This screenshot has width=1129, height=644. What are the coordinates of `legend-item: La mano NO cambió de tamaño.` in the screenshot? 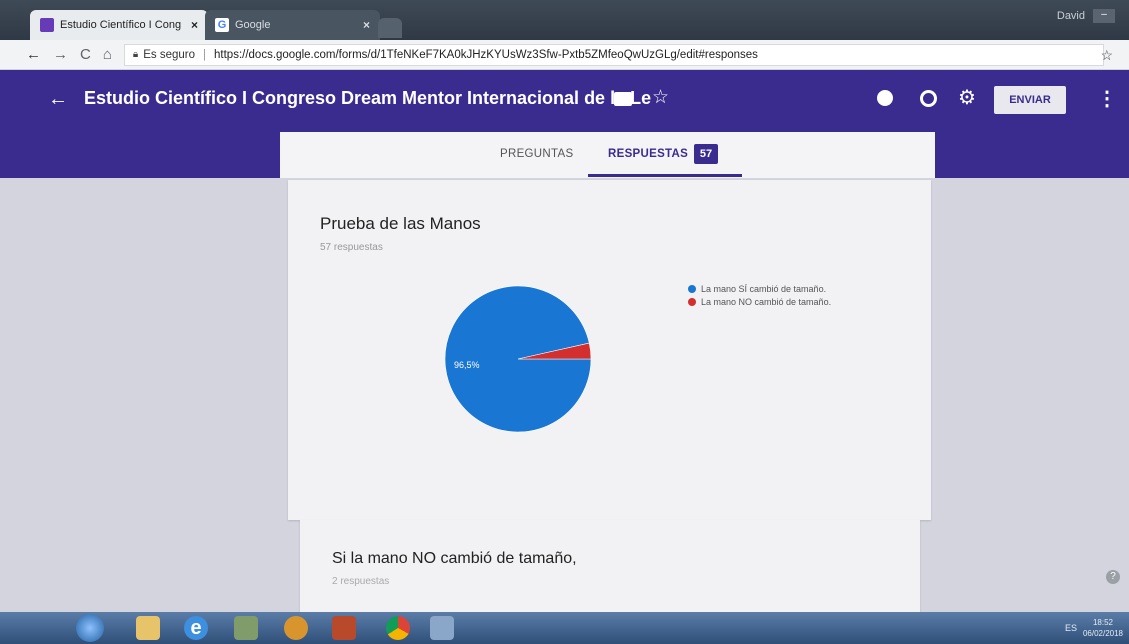 It's located at (759, 301).